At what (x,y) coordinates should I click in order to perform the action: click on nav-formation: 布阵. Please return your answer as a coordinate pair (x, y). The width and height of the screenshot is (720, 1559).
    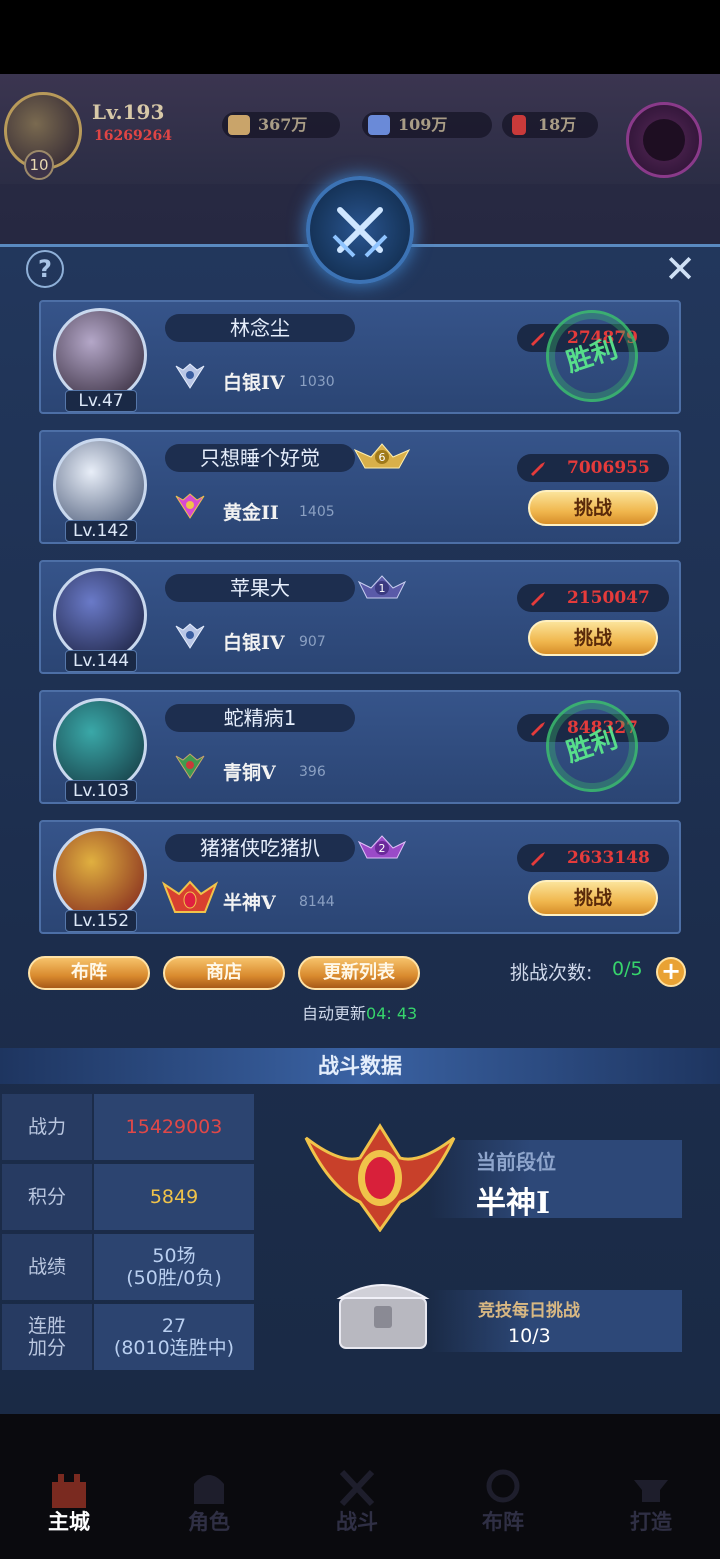
    Looking at the image, I should click on (503, 1504).